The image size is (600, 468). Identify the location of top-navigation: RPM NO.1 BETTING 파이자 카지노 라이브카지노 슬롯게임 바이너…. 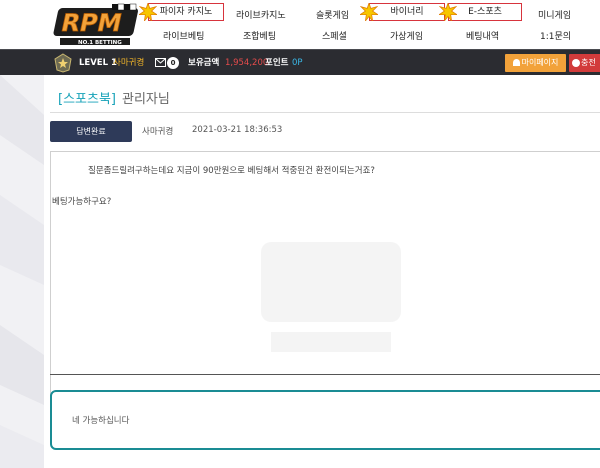
(300, 24).